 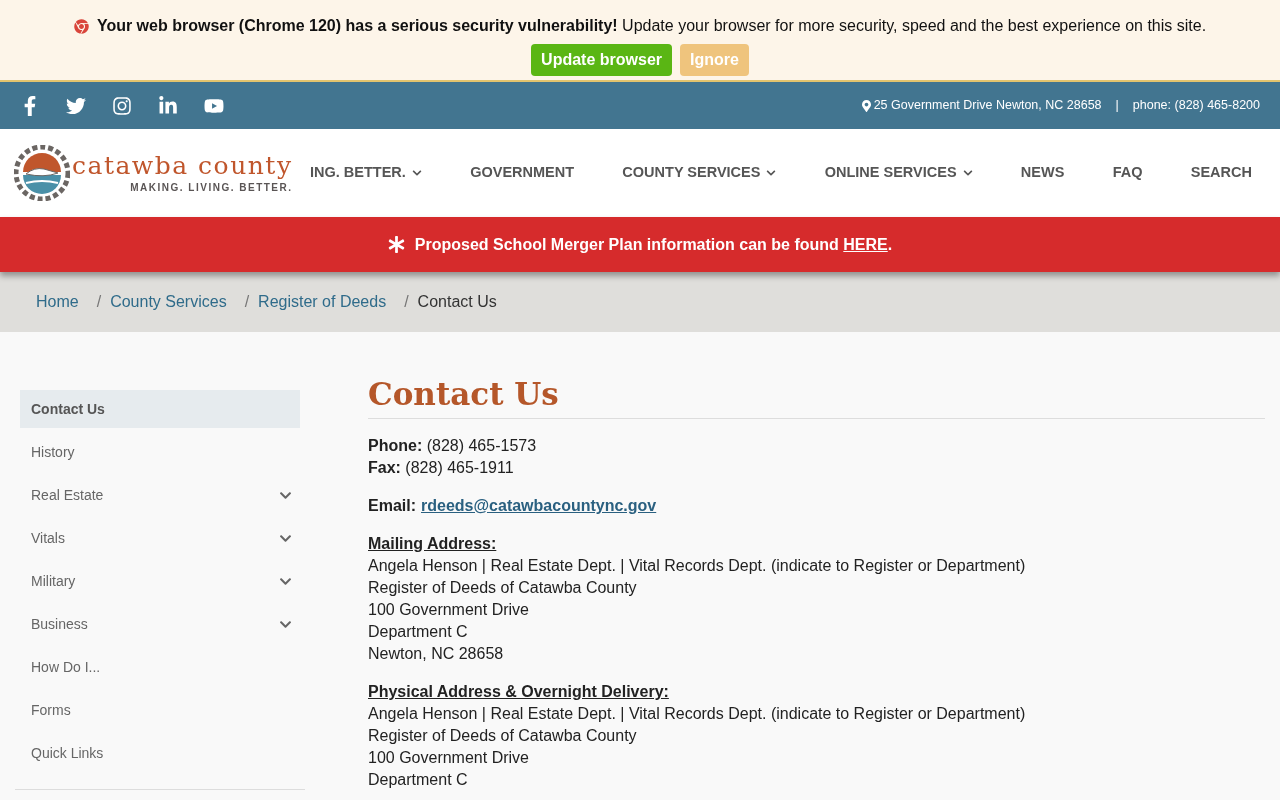 I want to click on page-title: Contact Us, so click(x=464, y=394).